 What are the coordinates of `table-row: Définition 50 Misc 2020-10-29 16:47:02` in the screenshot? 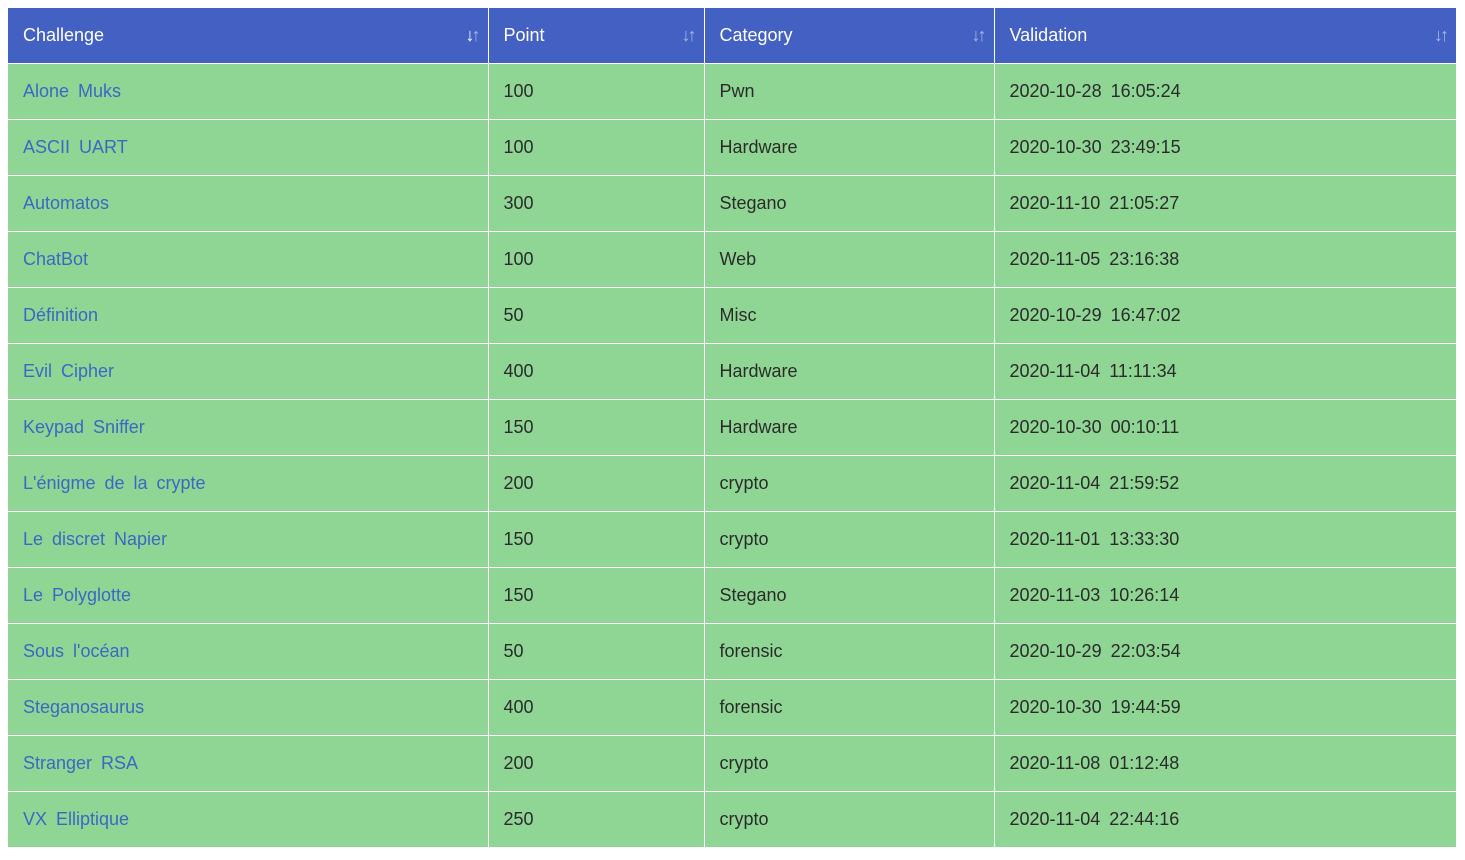 It's located at (732, 314).